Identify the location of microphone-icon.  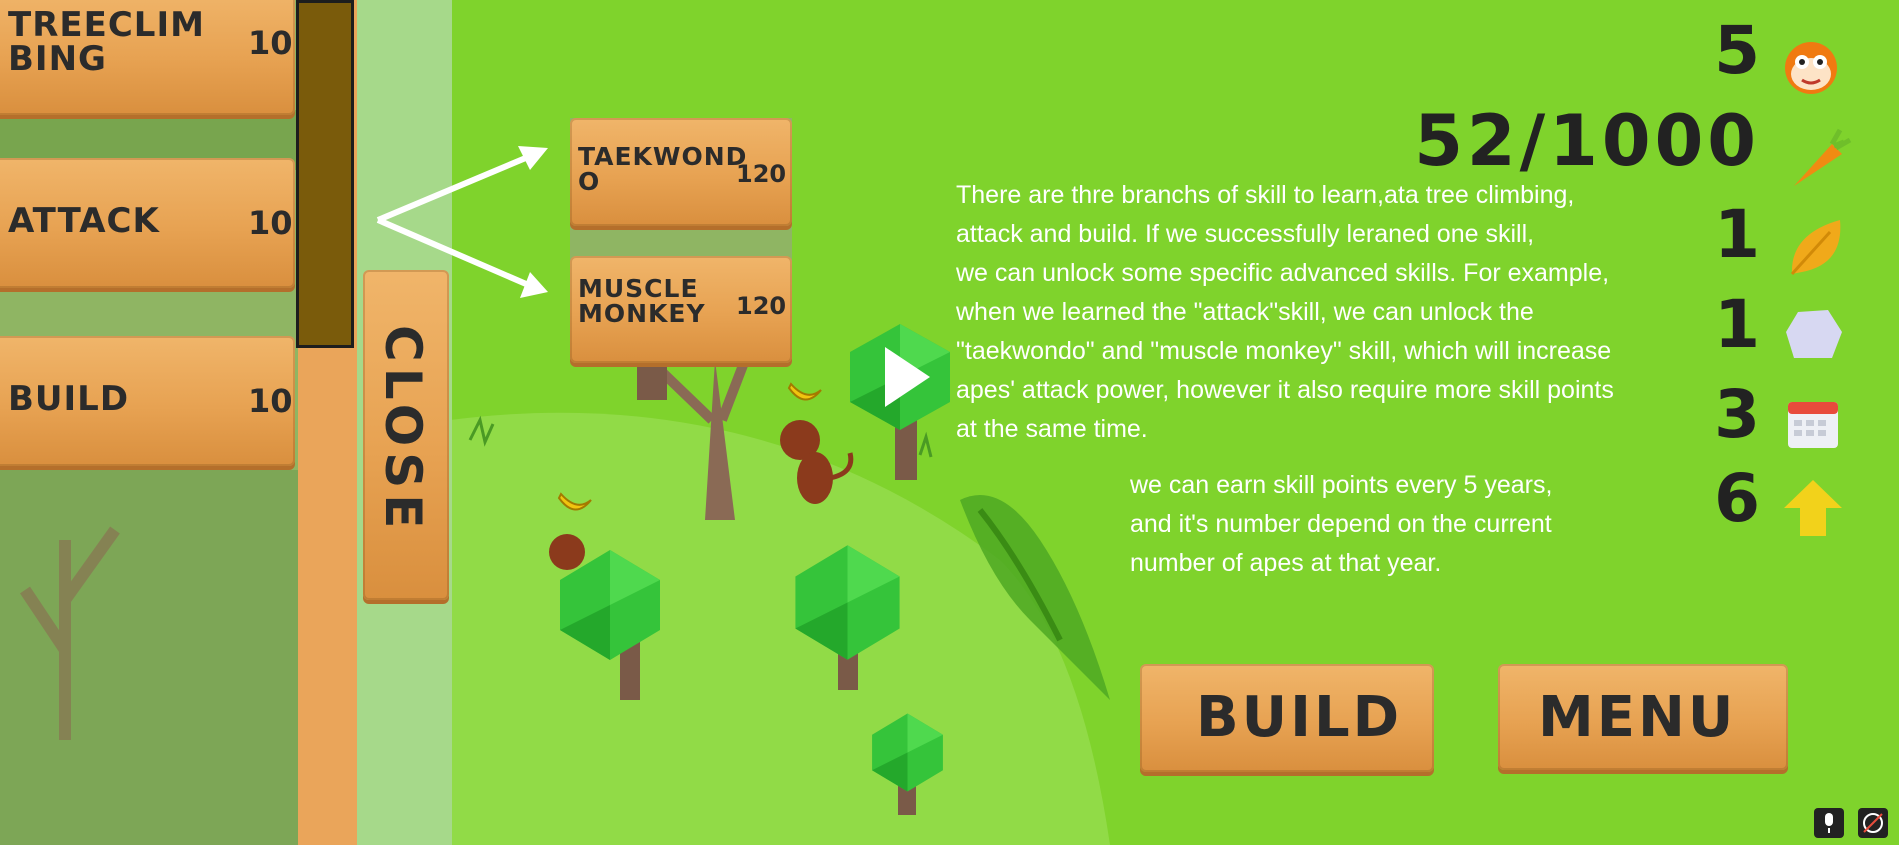
(1829, 823).